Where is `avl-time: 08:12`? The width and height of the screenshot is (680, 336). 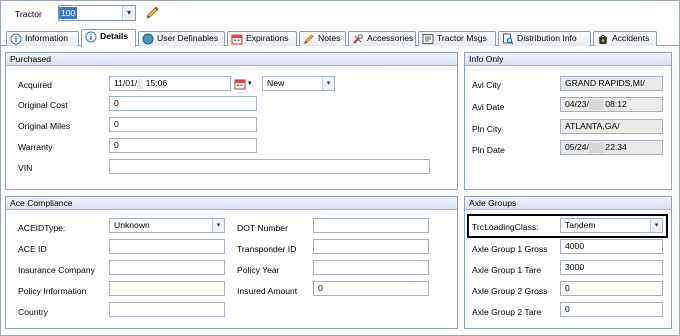
avl-time: 08:12 is located at coordinates (616, 104).